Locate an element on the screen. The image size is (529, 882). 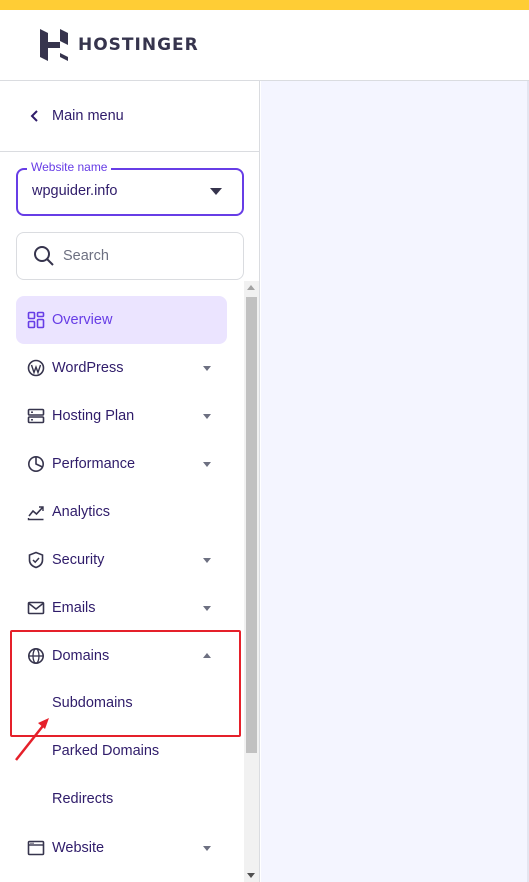
grid-icon is located at coordinates (36, 320).